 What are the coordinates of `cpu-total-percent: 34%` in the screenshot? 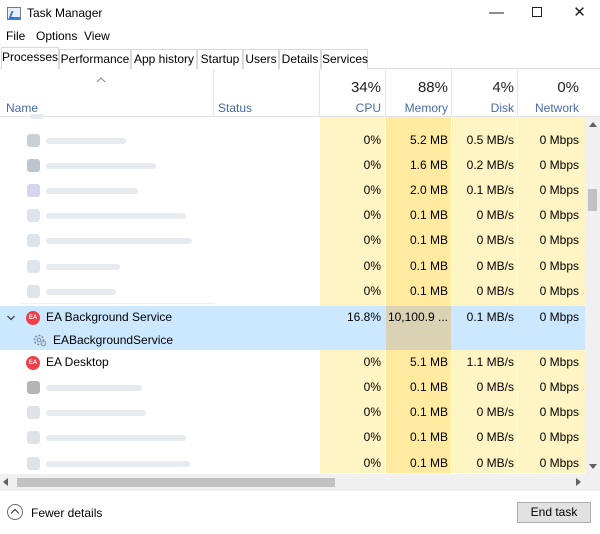 It's located at (350, 87).